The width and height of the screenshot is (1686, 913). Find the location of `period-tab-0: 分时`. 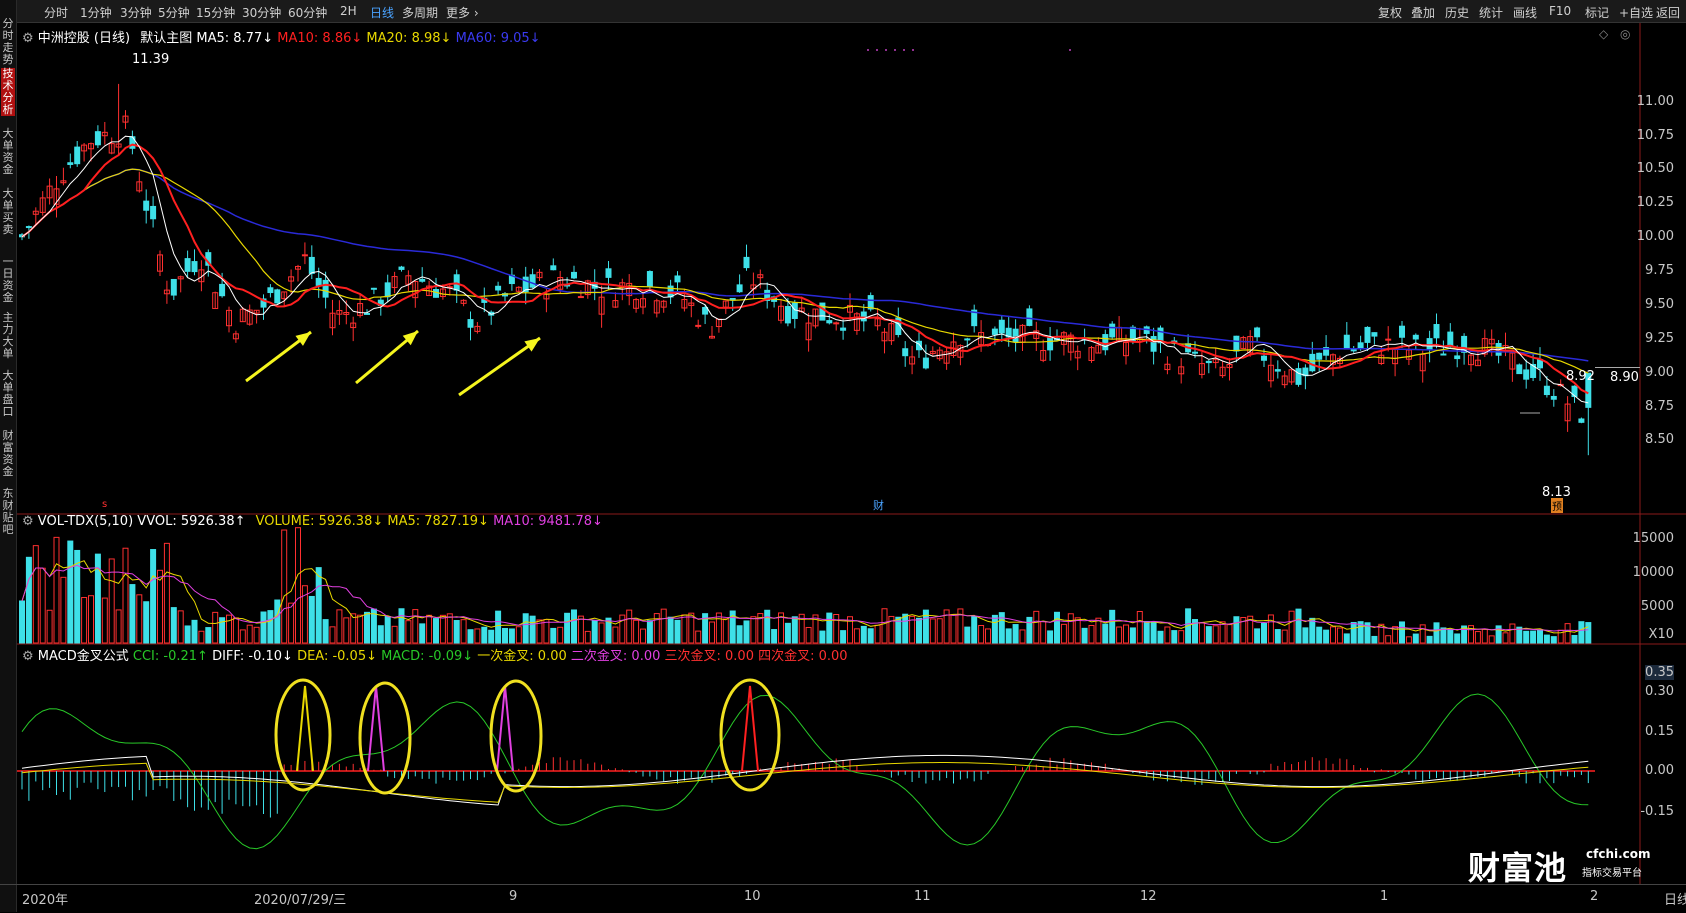

period-tab-0: 分时 is located at coordinates (56, 12).